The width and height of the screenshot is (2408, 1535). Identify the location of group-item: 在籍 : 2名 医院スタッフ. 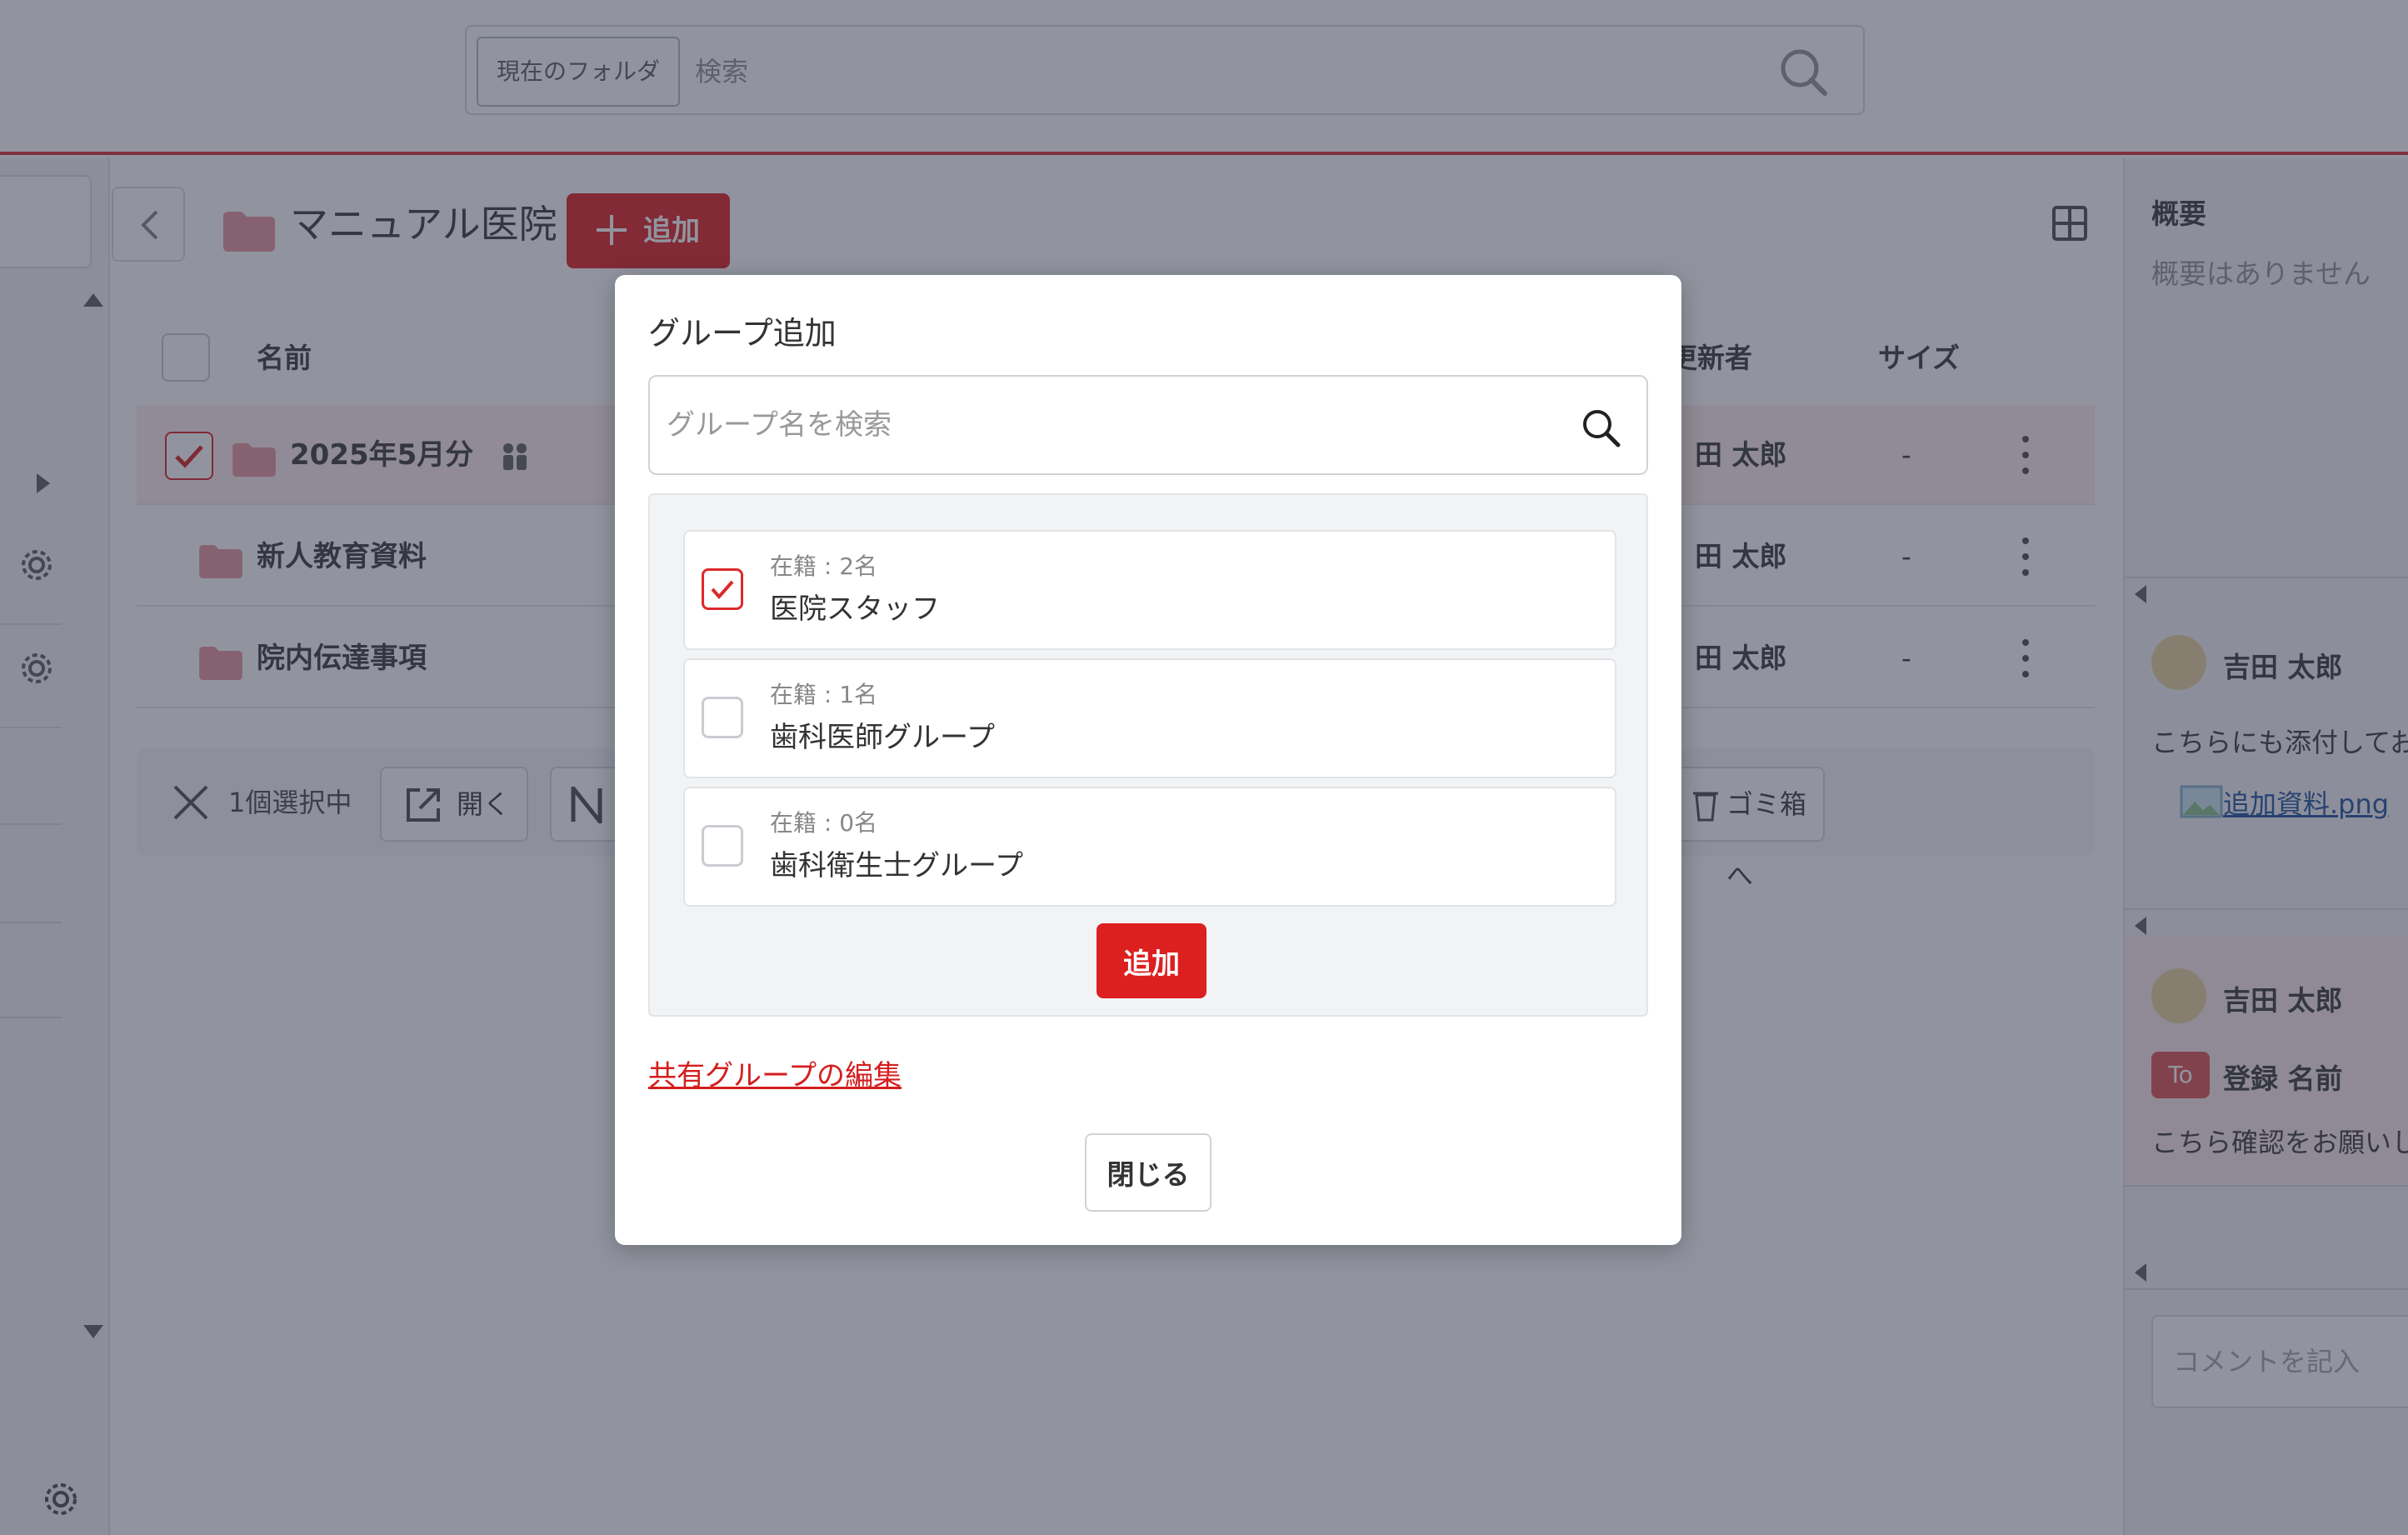
(1149, 590).